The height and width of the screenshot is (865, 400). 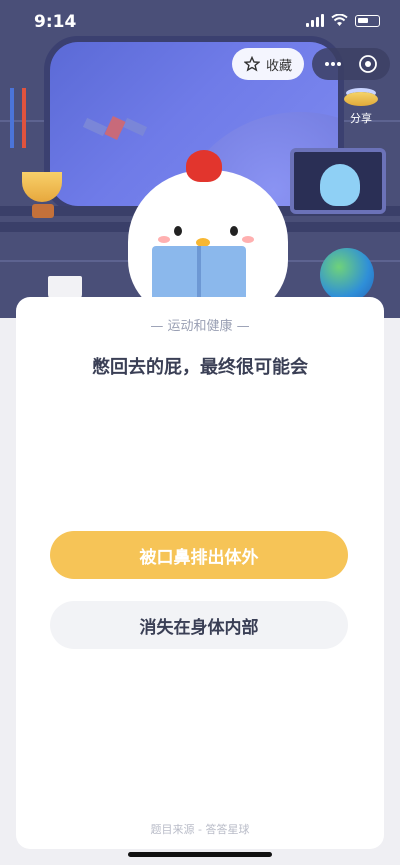 I want to click on answer-option-b: 消失在身体内部, so click(x=199, y=625).